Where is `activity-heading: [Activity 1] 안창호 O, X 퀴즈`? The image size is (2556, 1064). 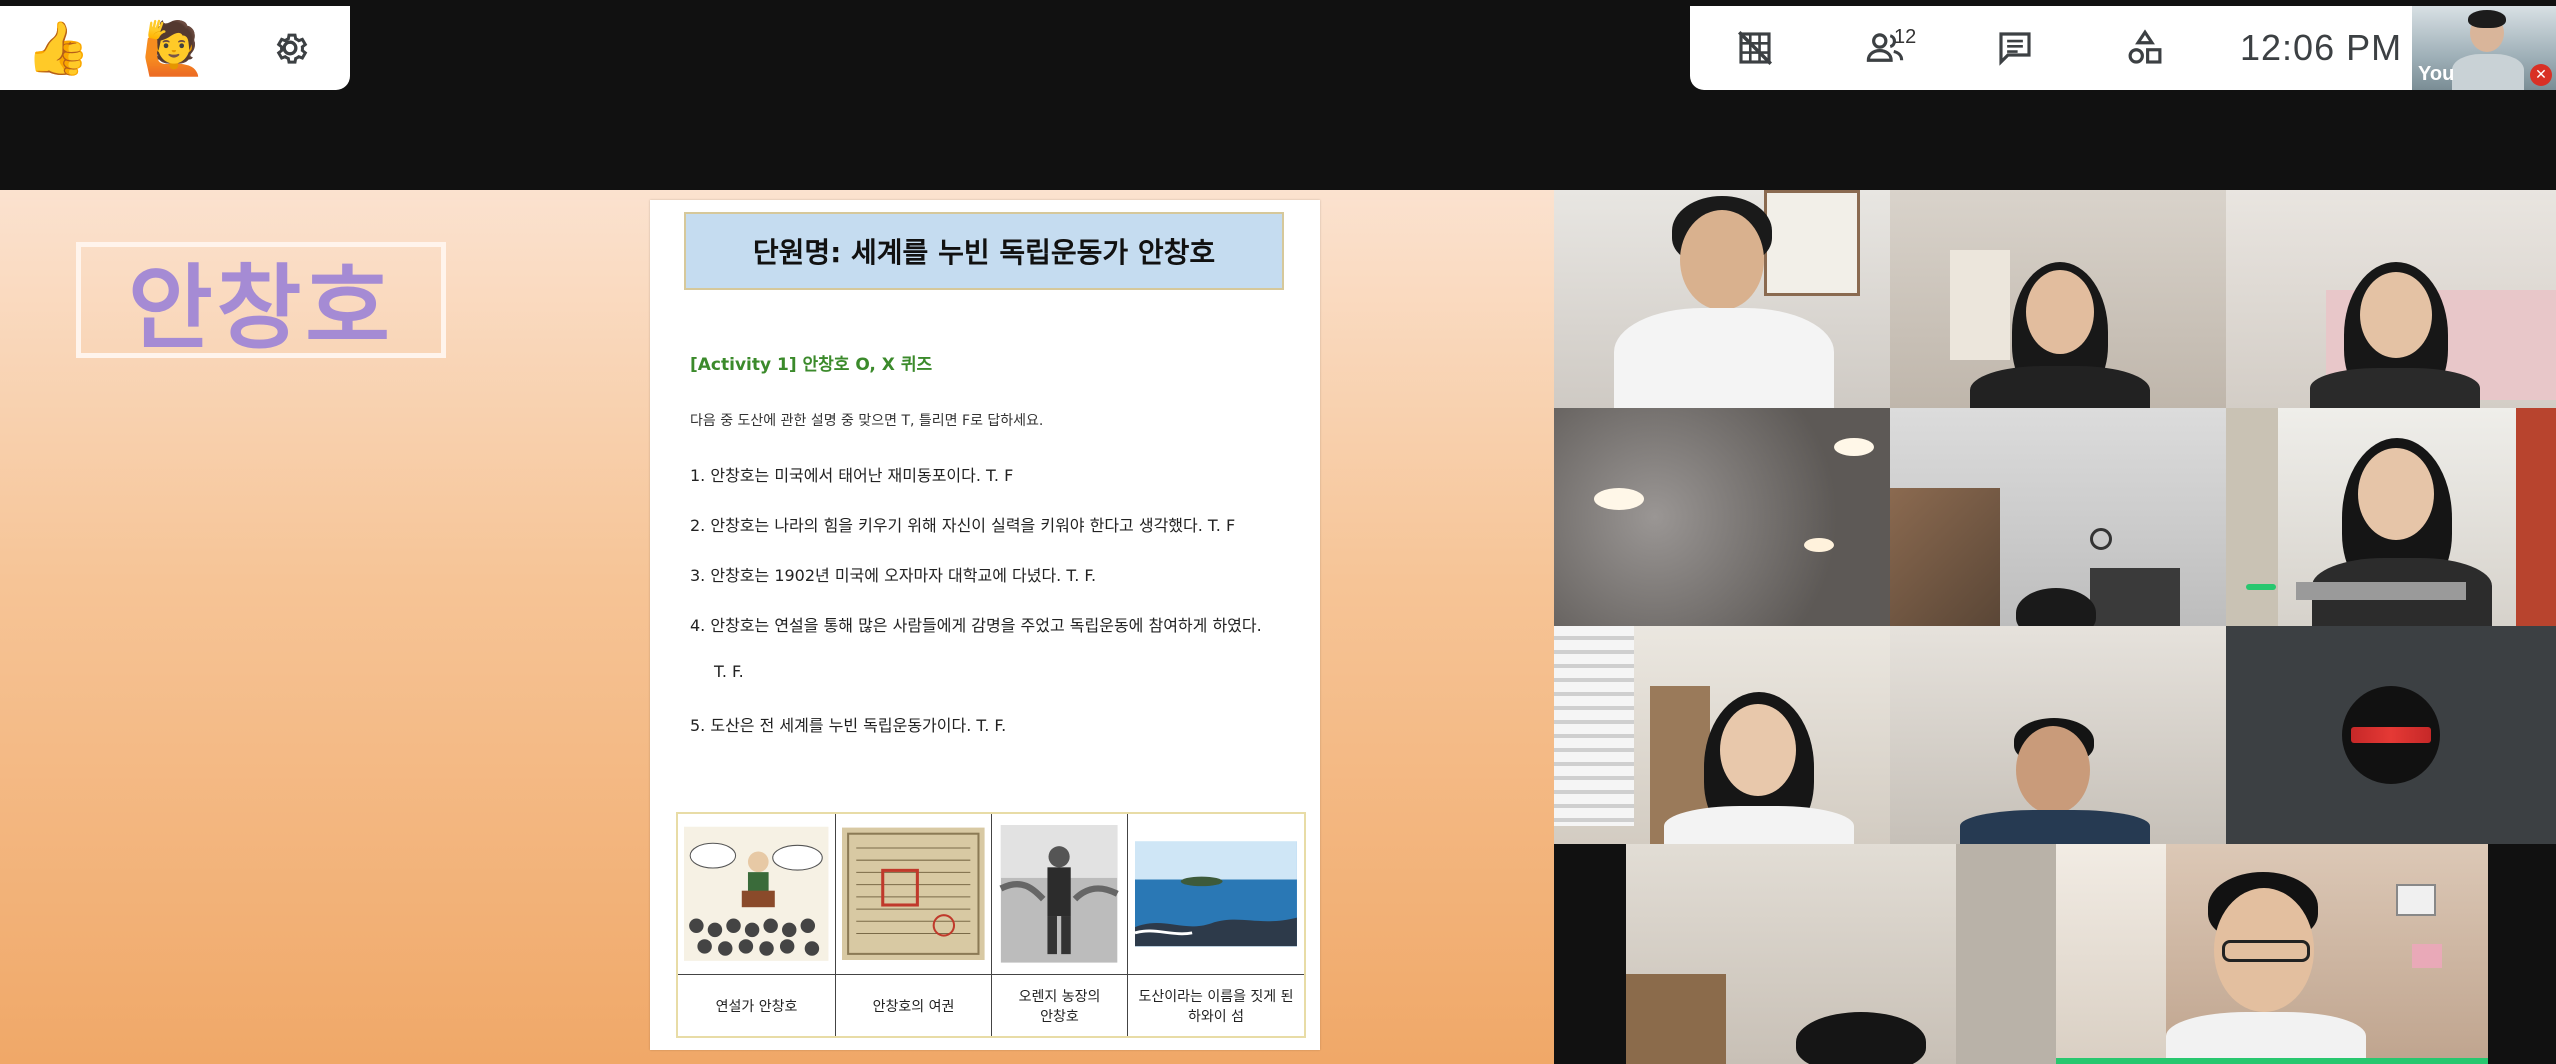 activity-heading: [Activity 1] 안창호 O, X 퀴즈 is located at coordinates (811, 365).